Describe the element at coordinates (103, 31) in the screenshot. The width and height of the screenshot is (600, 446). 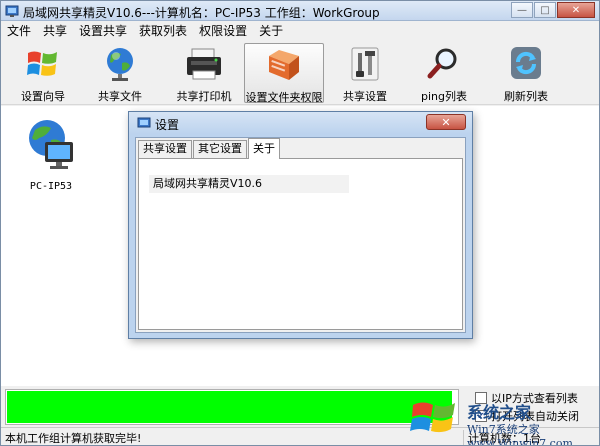
I see `menu-set-share: 设置共享` at that location.